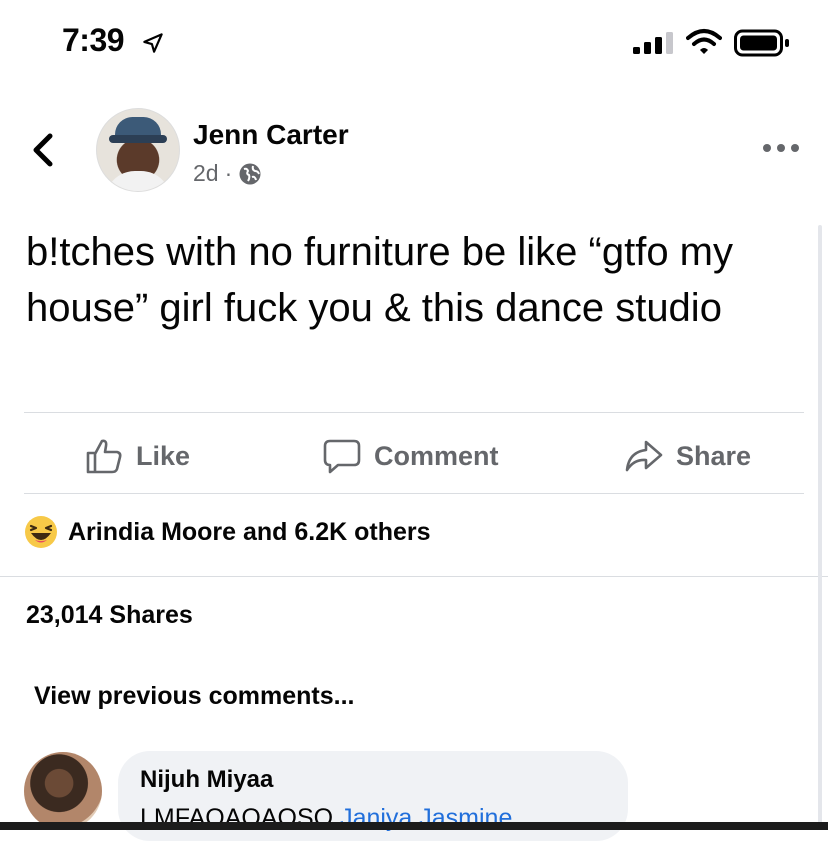 The height and width of the screenshot is (841, 828). I want to click on author-name: Jenn Carter, so click(271, 135).